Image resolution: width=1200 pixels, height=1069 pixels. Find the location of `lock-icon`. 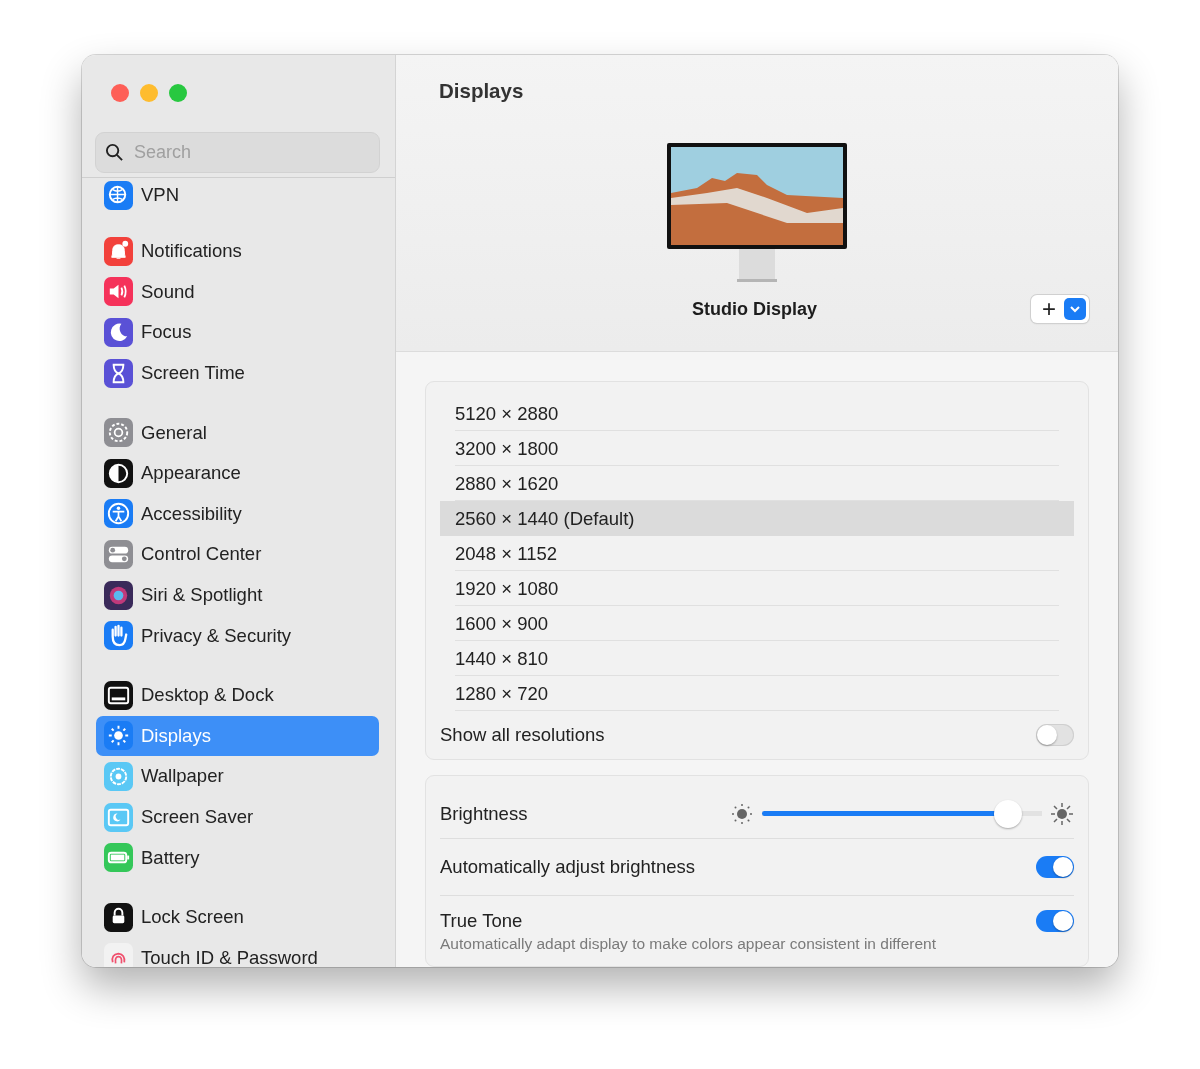

lock-icon is located at coordinates (118, 917).